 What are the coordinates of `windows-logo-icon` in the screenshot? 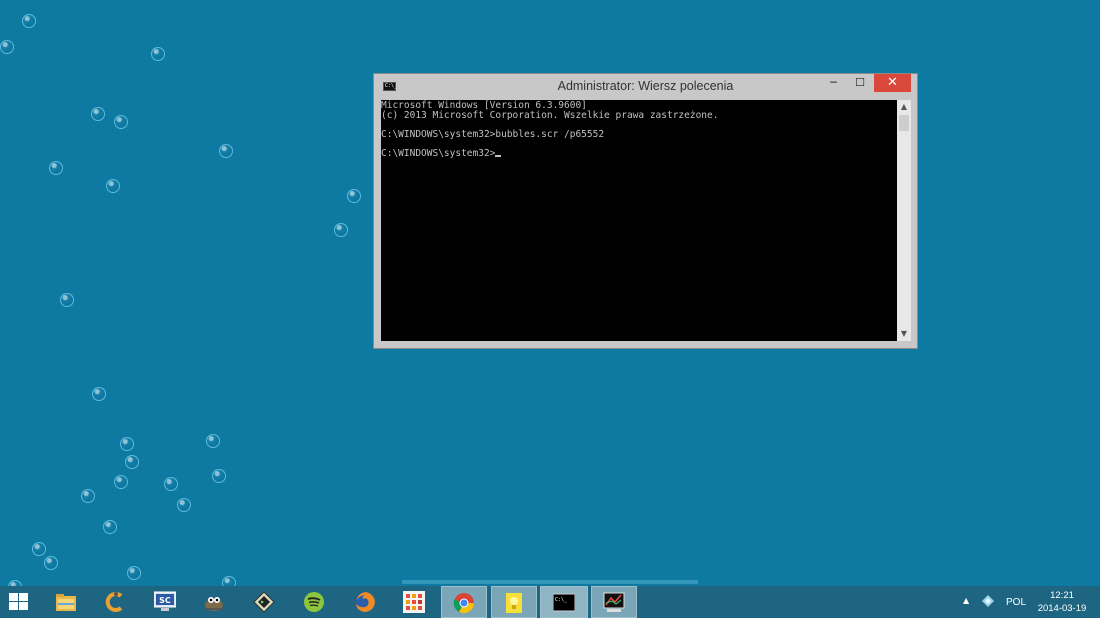 It's located at (19, 602).